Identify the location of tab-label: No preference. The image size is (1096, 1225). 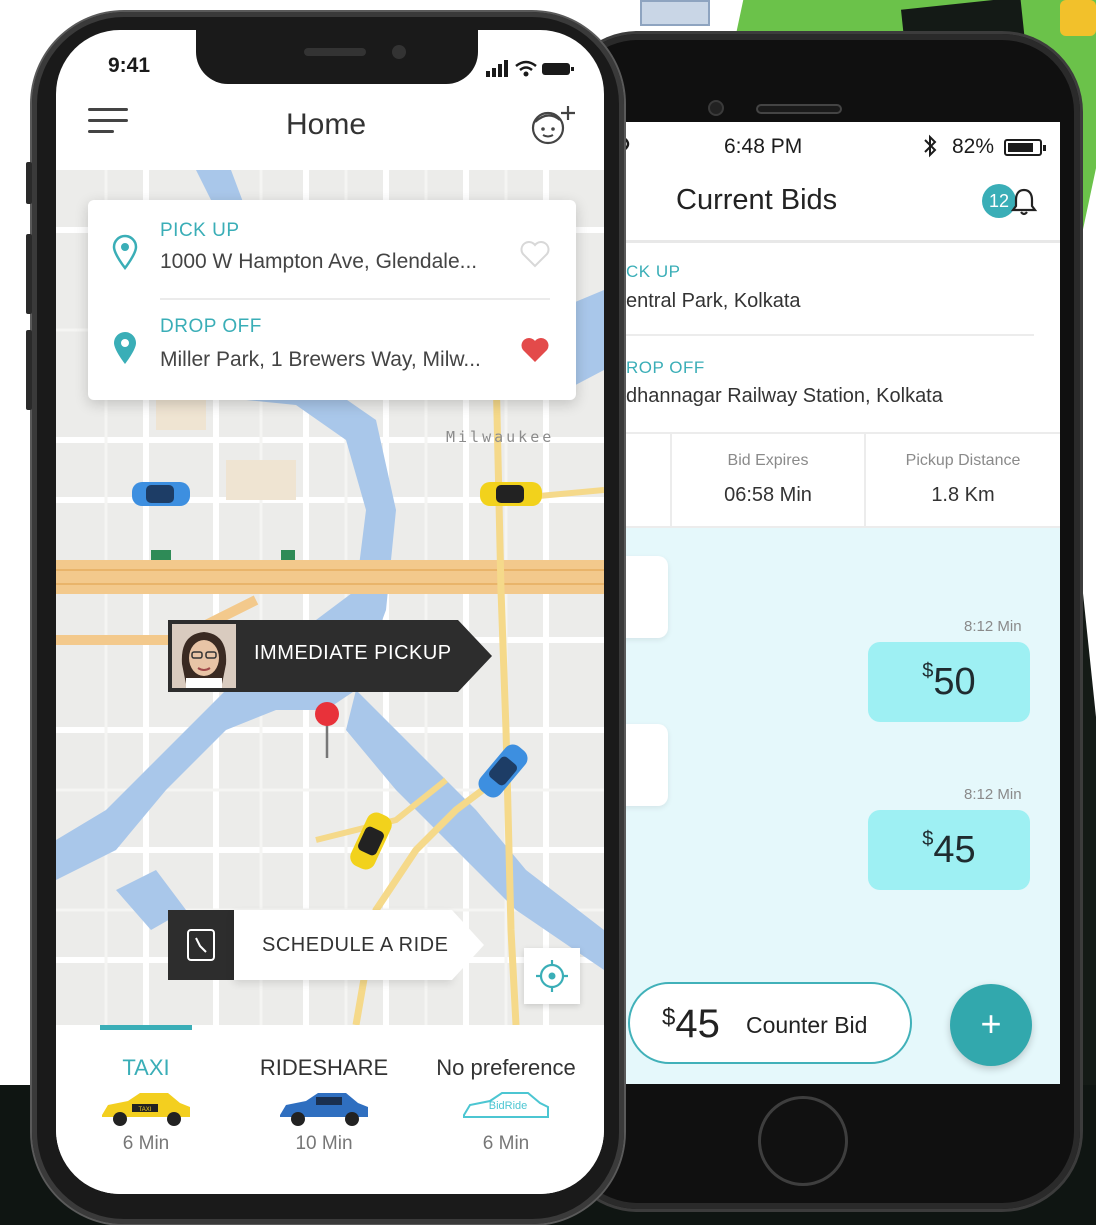
(506, 1067).